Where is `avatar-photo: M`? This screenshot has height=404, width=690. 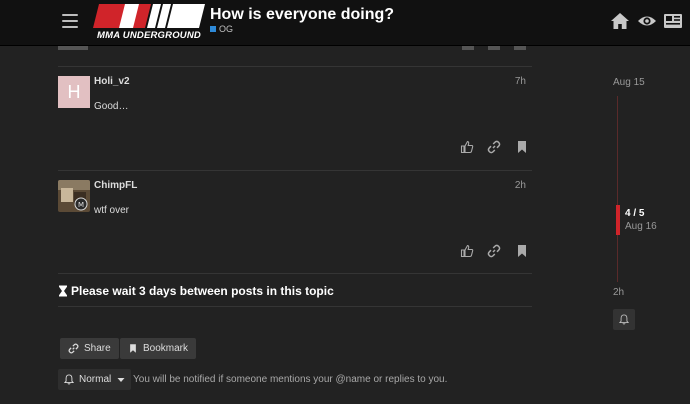 avatar-photo: M is located at coordinates (74, 196).